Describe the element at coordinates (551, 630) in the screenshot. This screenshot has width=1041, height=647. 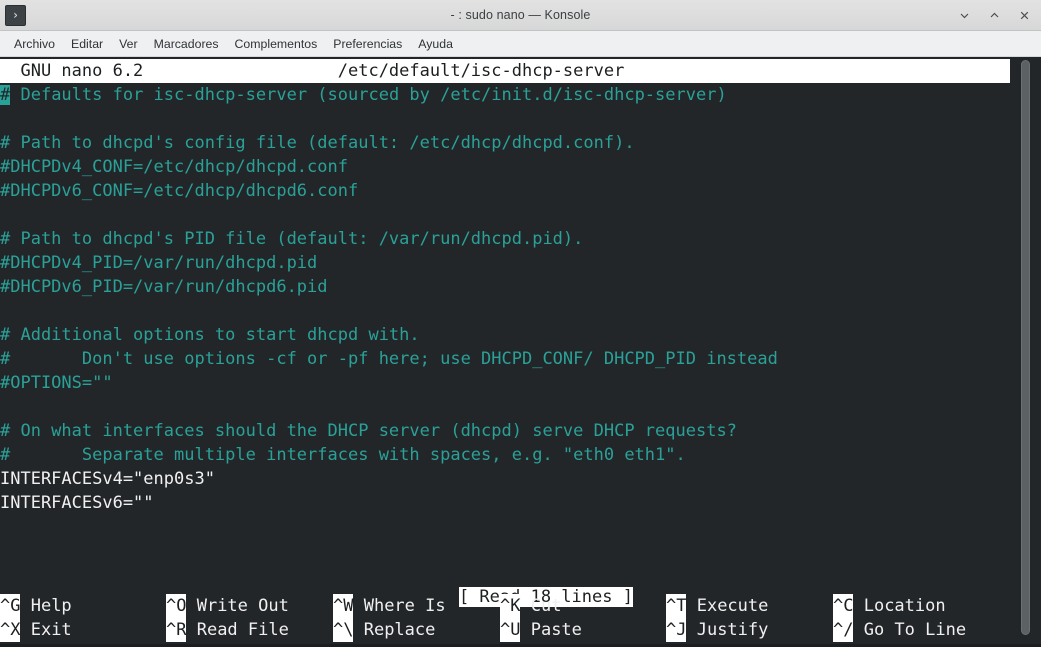
I see `shortcut-label: Paste` at that location.